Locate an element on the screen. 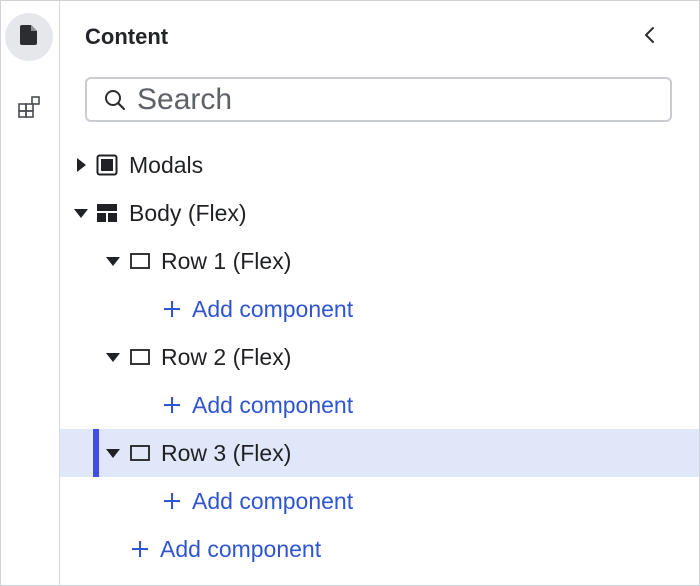  side-rail is located at coordinates (30, 293).